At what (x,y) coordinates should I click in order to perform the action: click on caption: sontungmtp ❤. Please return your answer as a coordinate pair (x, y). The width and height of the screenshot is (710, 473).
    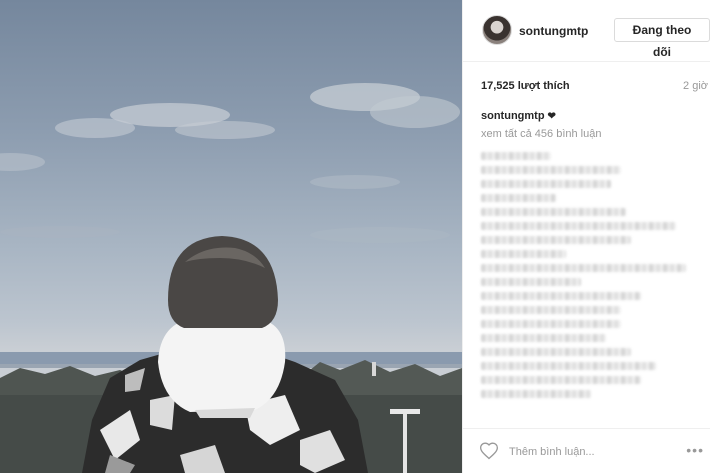
    Looking at the image, I should click on (518, 116).